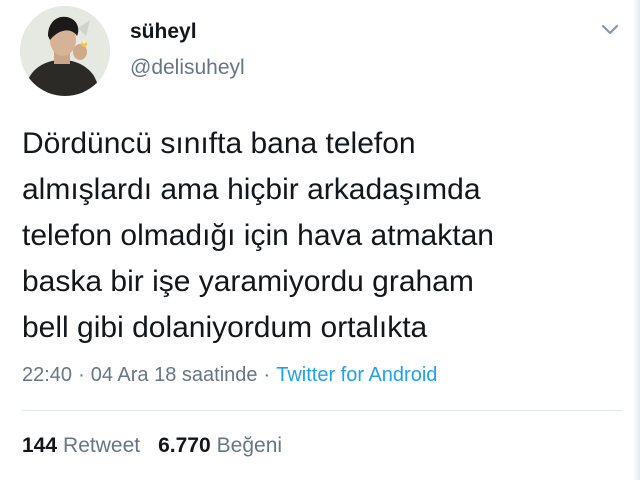 Image resolution: width=640 pixels, height=480 pixels. I want to click on retweet-stat: 144 Retweet, so click(81, 446).